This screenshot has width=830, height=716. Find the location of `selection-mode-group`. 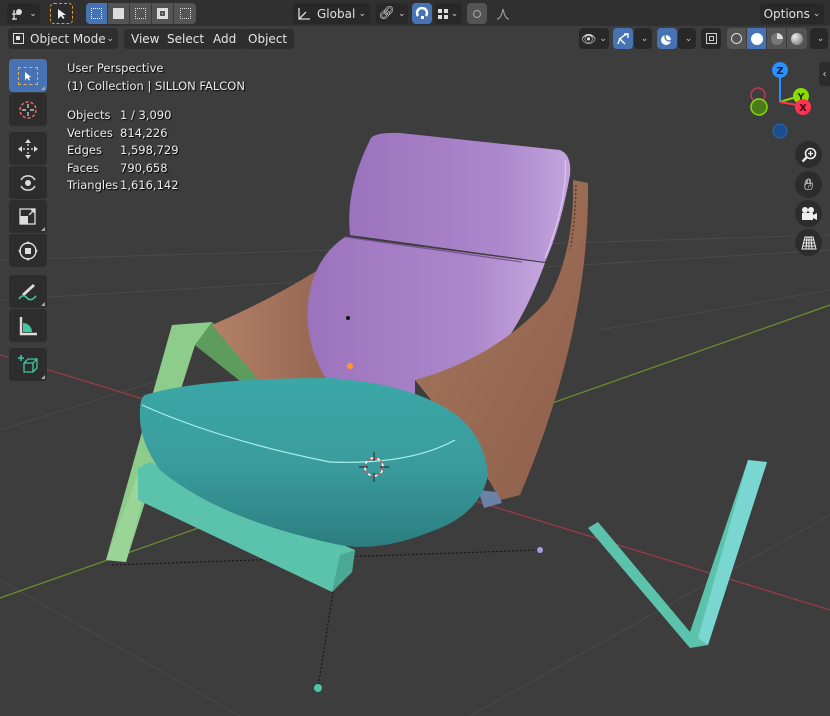

selection-mode-group is located at coordinates (141, 13).